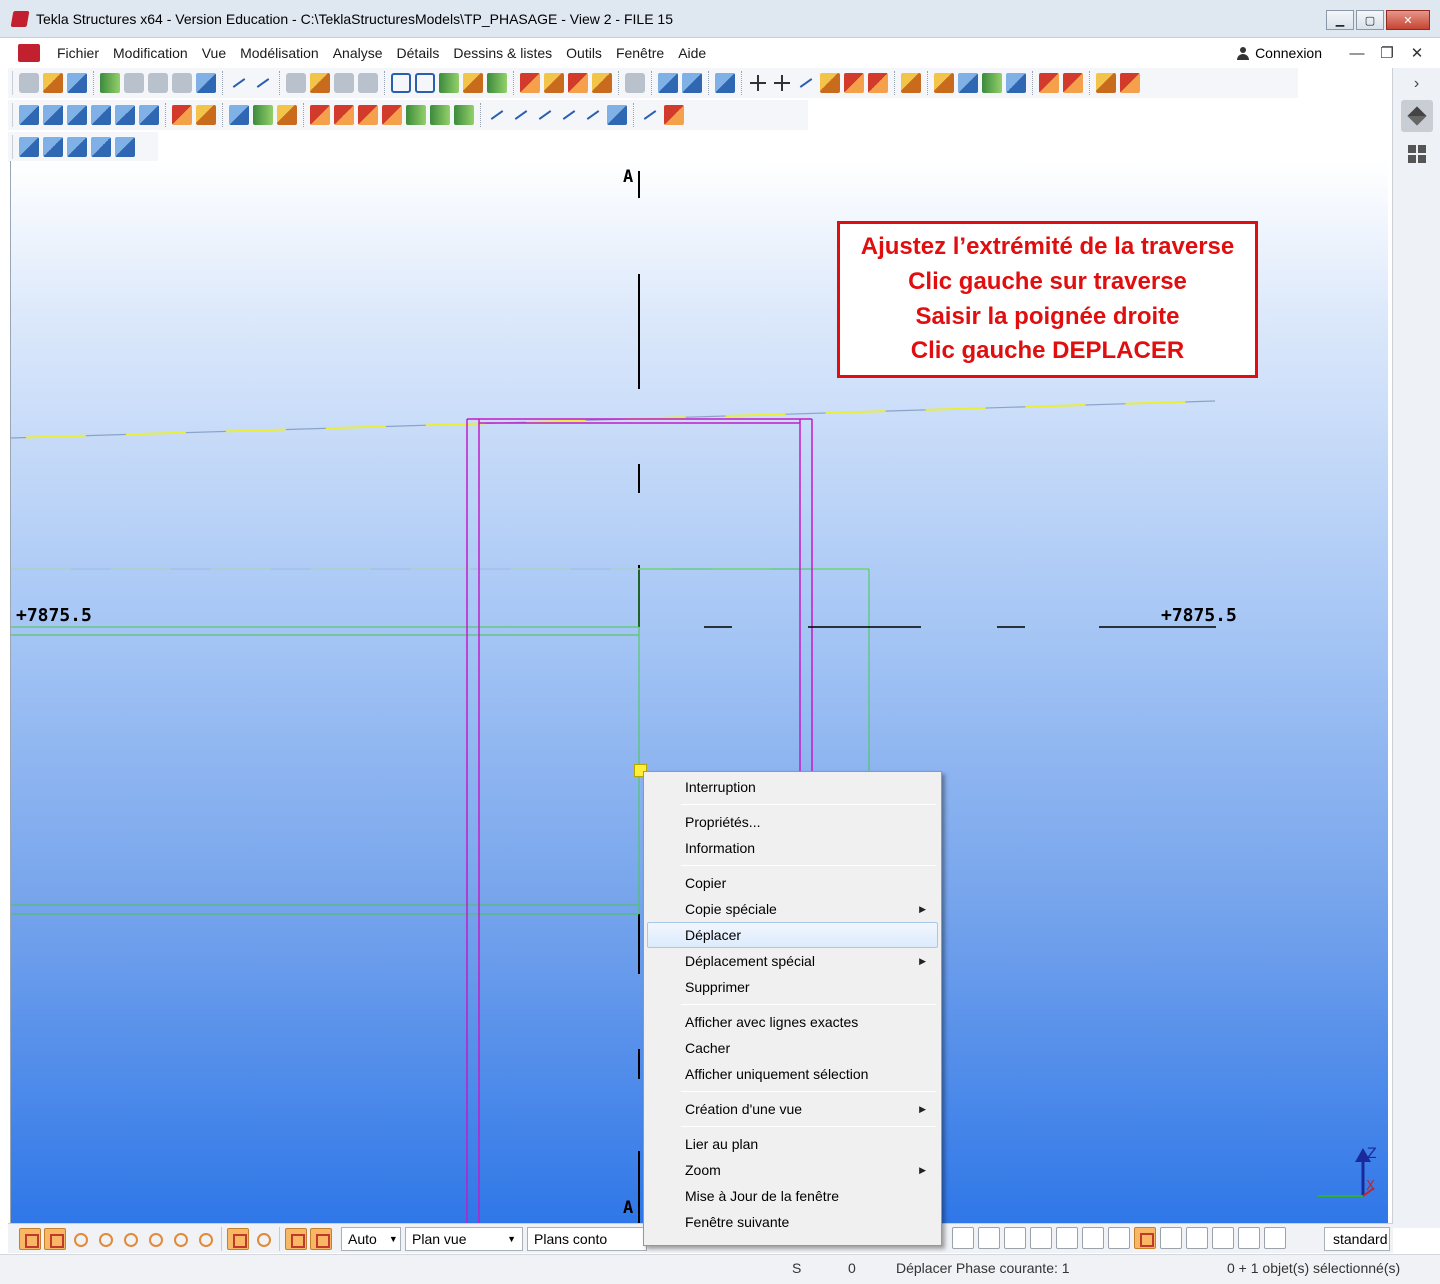 This screenshot has width=1440, height=1284. I want to click on help-icon, so click(725, 83).